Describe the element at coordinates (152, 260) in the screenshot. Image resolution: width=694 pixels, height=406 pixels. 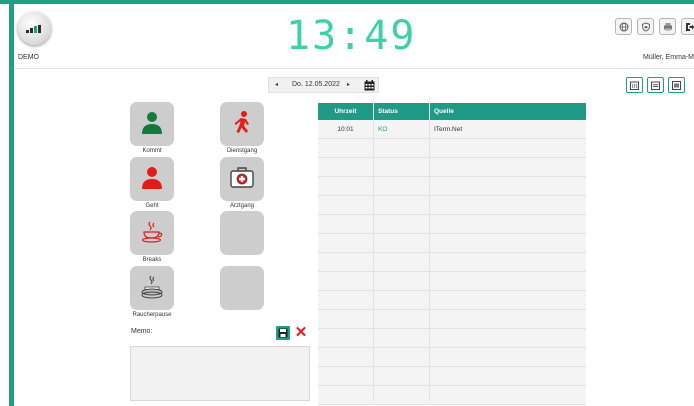
I see `booking-breaks-label: Breaks` at that location.